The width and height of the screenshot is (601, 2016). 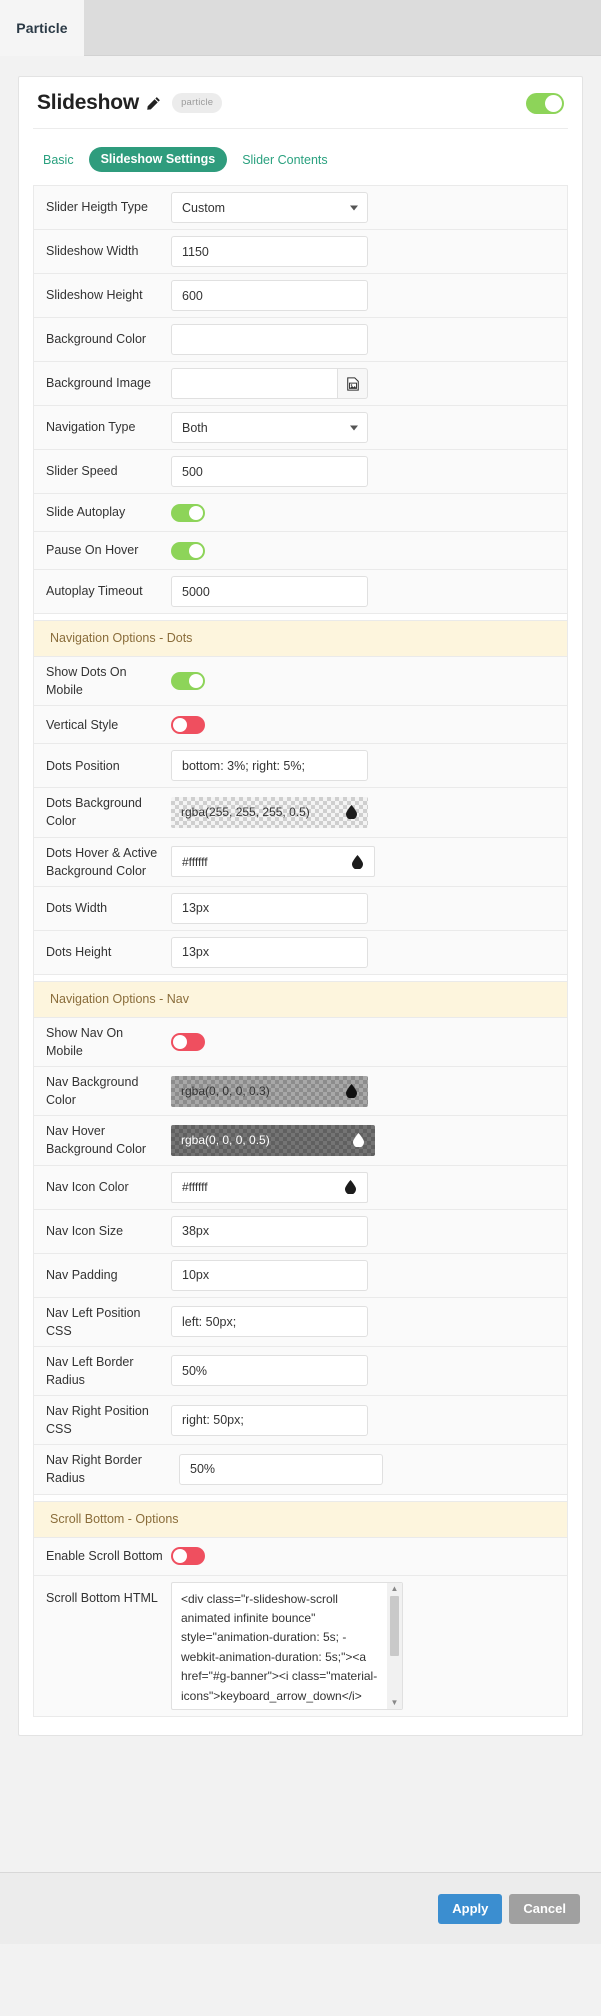 What do you see at coordinates (97, 1420) in the screenshot?
I see `label-nav-right-position-css: Nav Right Position CSS` at bounding box center [97, 1420].